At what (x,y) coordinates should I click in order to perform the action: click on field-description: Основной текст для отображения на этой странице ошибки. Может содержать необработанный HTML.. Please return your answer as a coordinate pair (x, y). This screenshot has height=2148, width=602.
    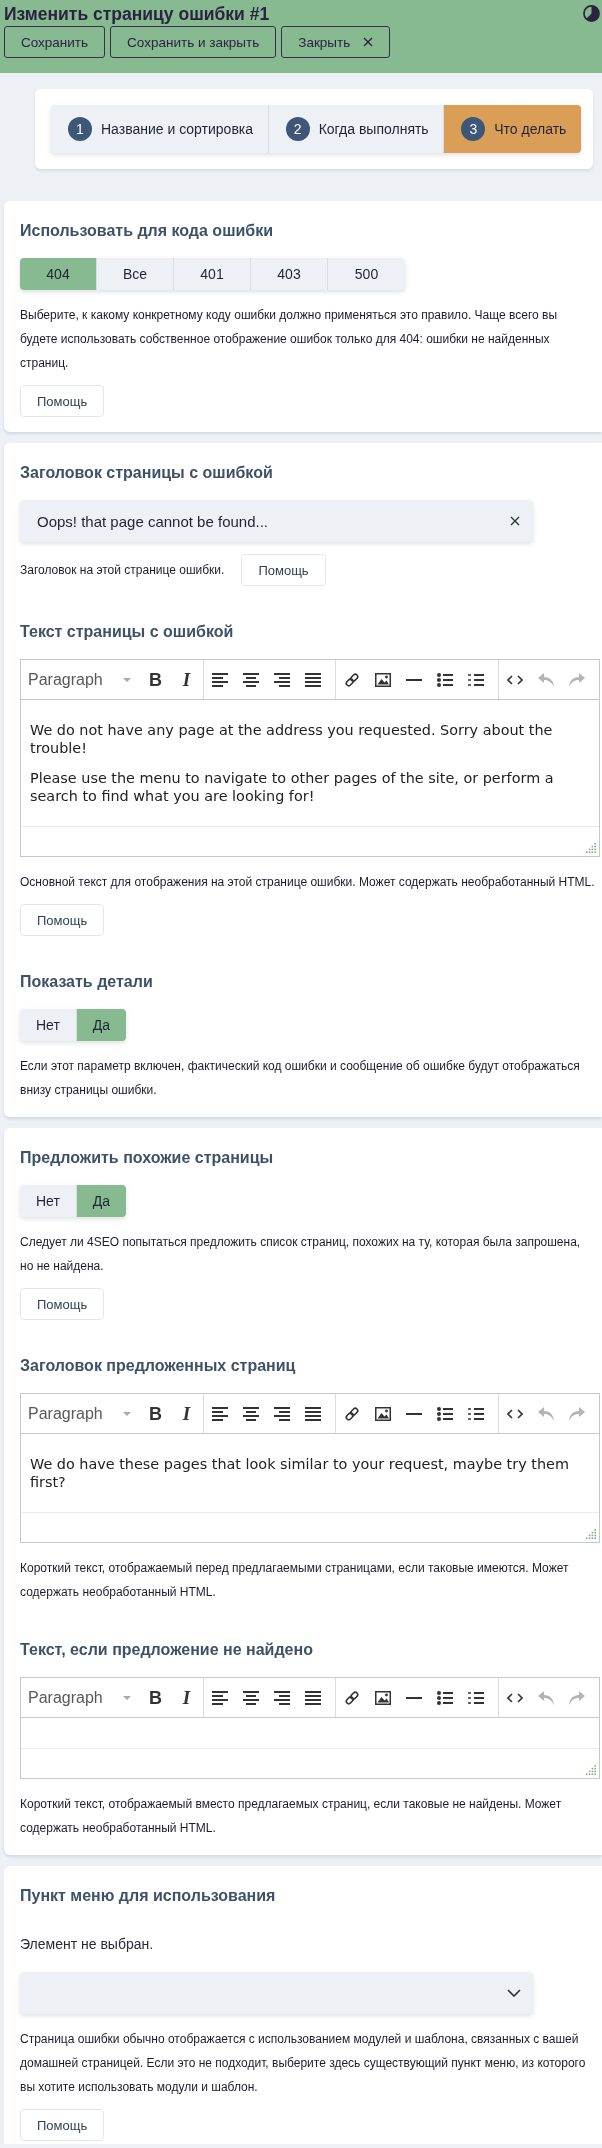
    Looking at the image, I should click on (308, 882).